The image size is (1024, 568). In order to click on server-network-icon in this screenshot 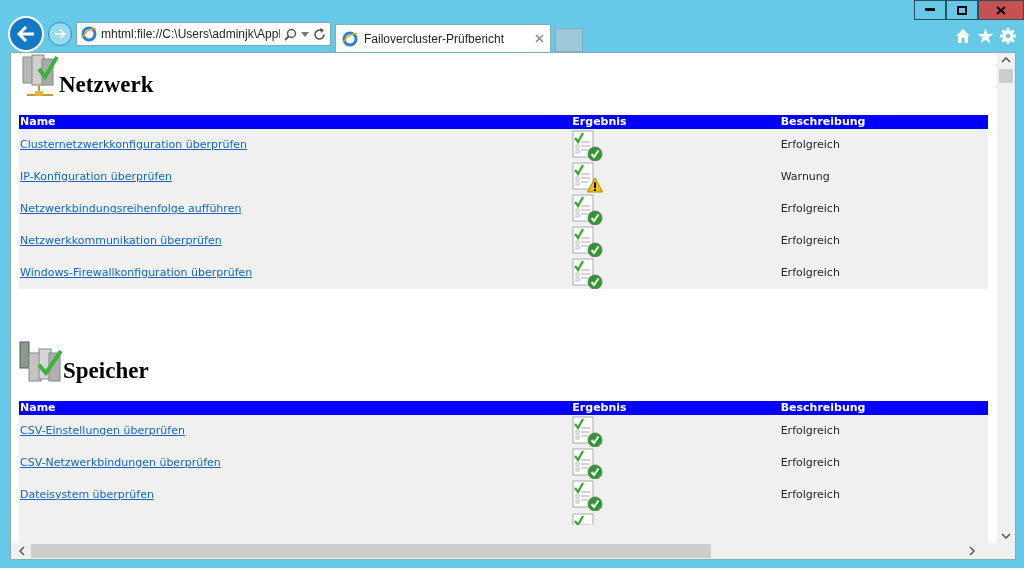, I will do `click(39, 76)`.